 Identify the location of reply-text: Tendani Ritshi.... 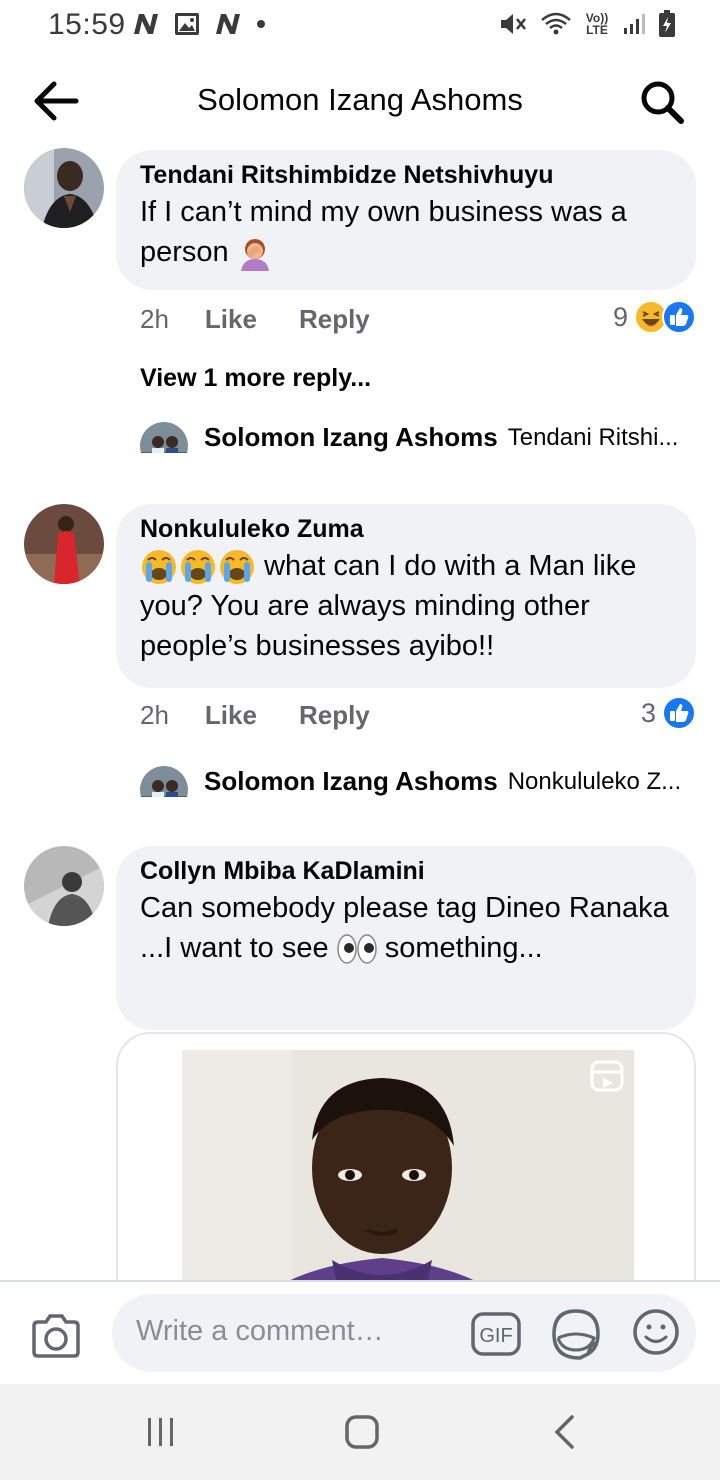
(593, 437).